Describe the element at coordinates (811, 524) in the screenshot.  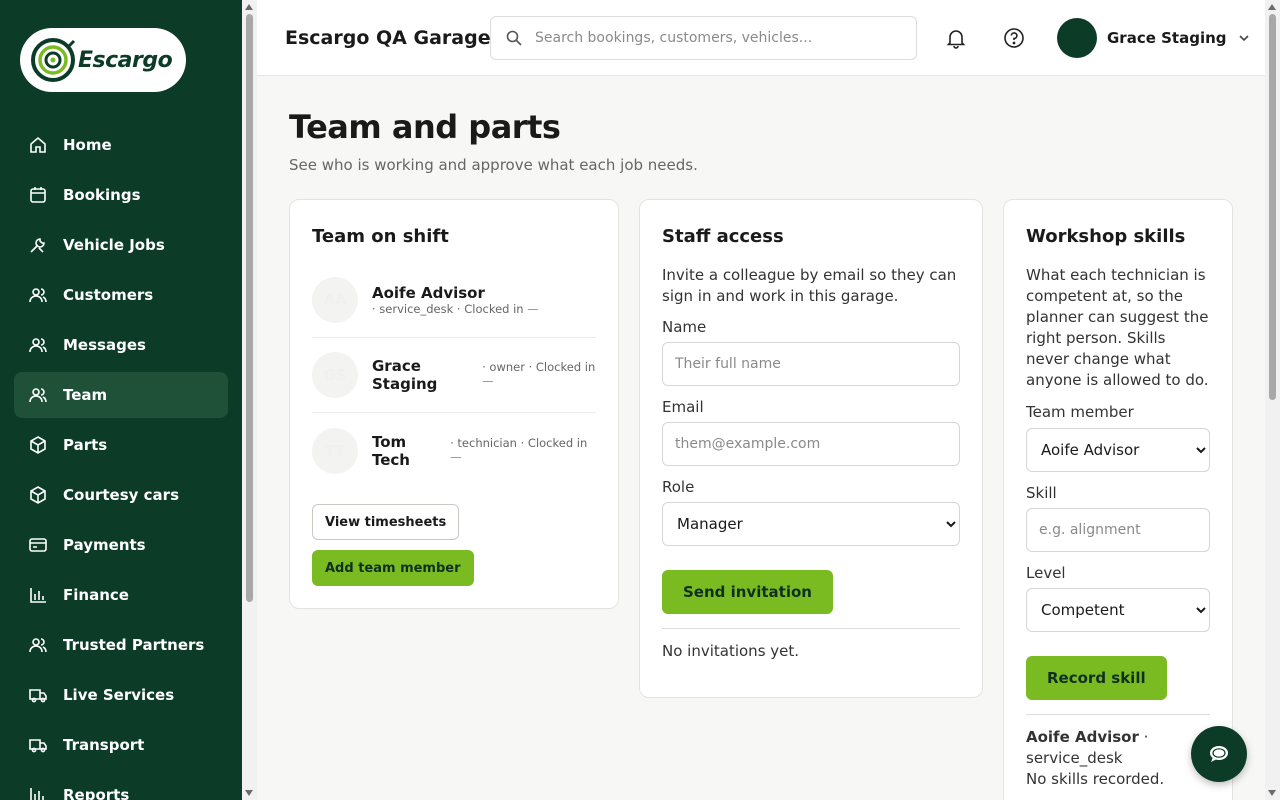
I see `role-select: Manager` at that location.